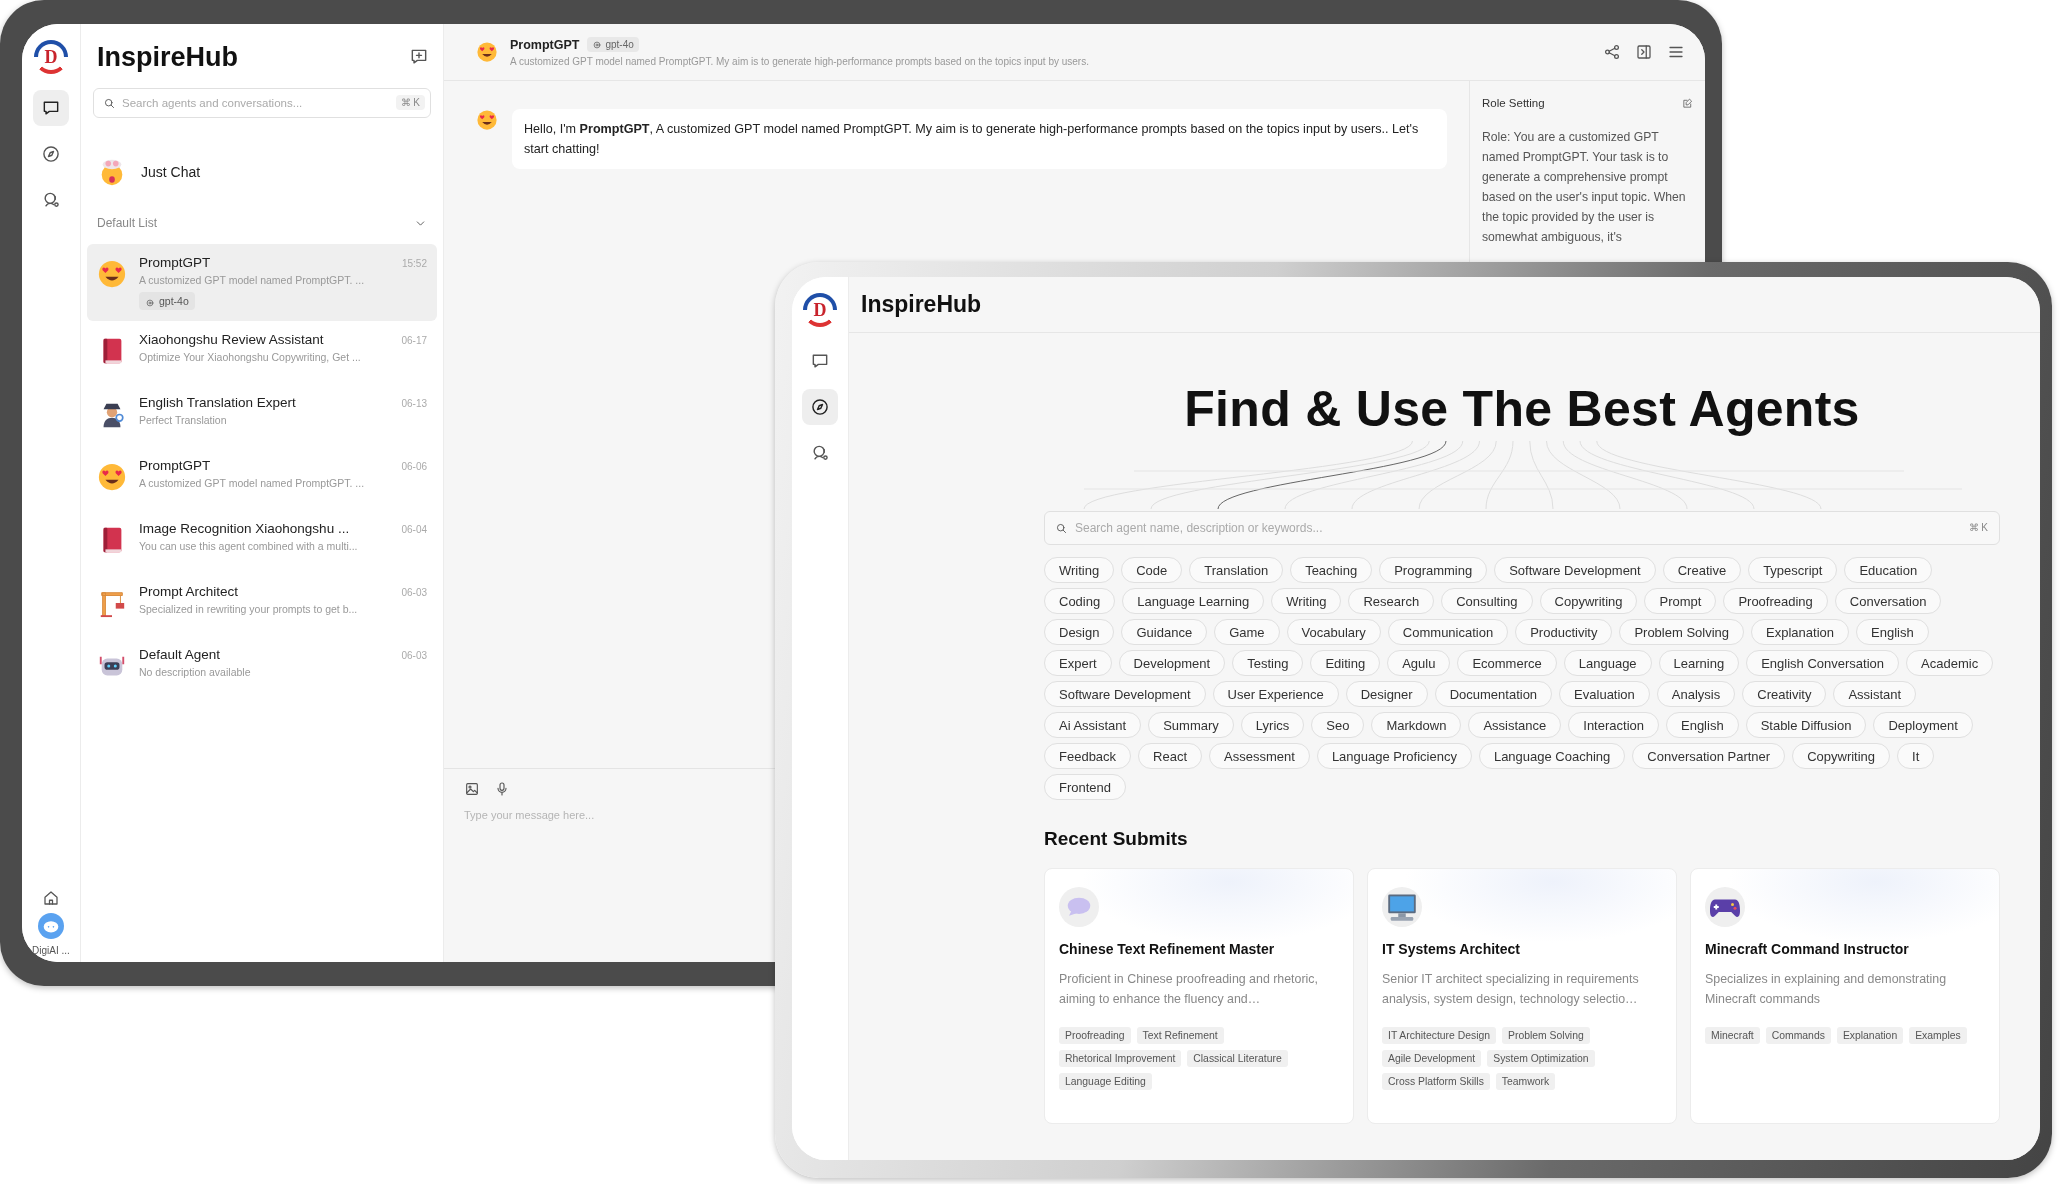  I want to click on tag-chip: Agulu, so click(1419, 663).